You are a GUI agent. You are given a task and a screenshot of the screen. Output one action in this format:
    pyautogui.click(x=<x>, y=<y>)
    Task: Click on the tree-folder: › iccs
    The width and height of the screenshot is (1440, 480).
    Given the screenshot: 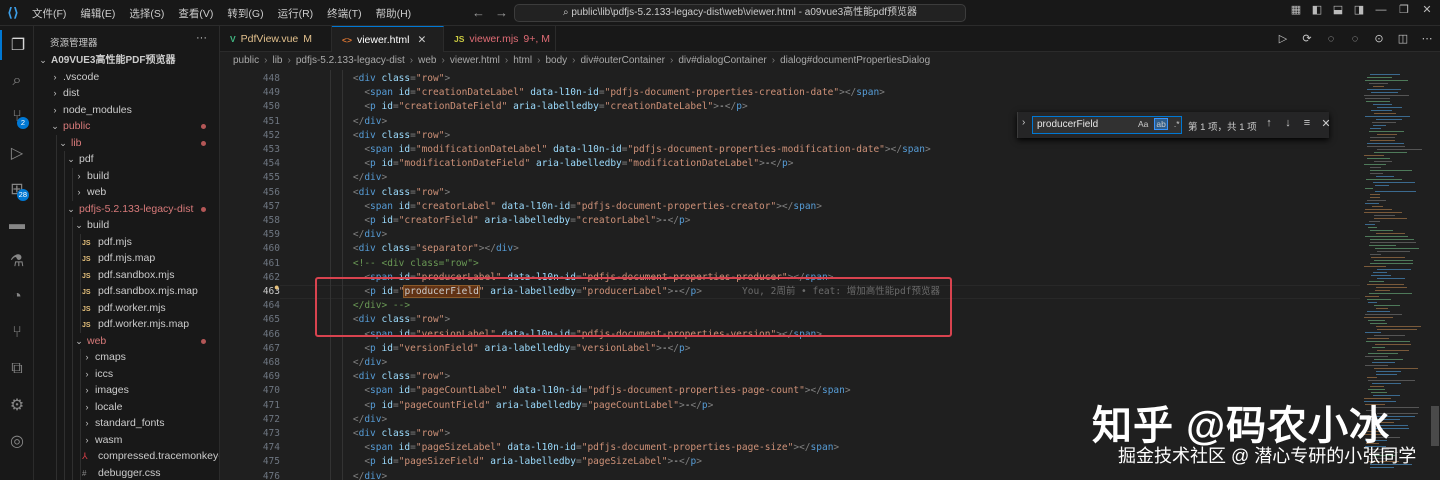 What is the action you would take?
    pyautogui.click(x=126, y=373)
    